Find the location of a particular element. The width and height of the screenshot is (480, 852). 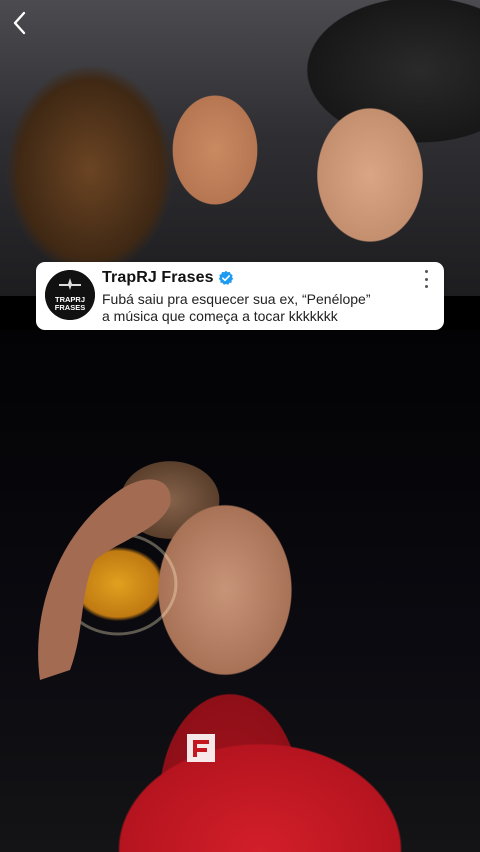

more-vertical-icon is located at coordinates (426, 271).